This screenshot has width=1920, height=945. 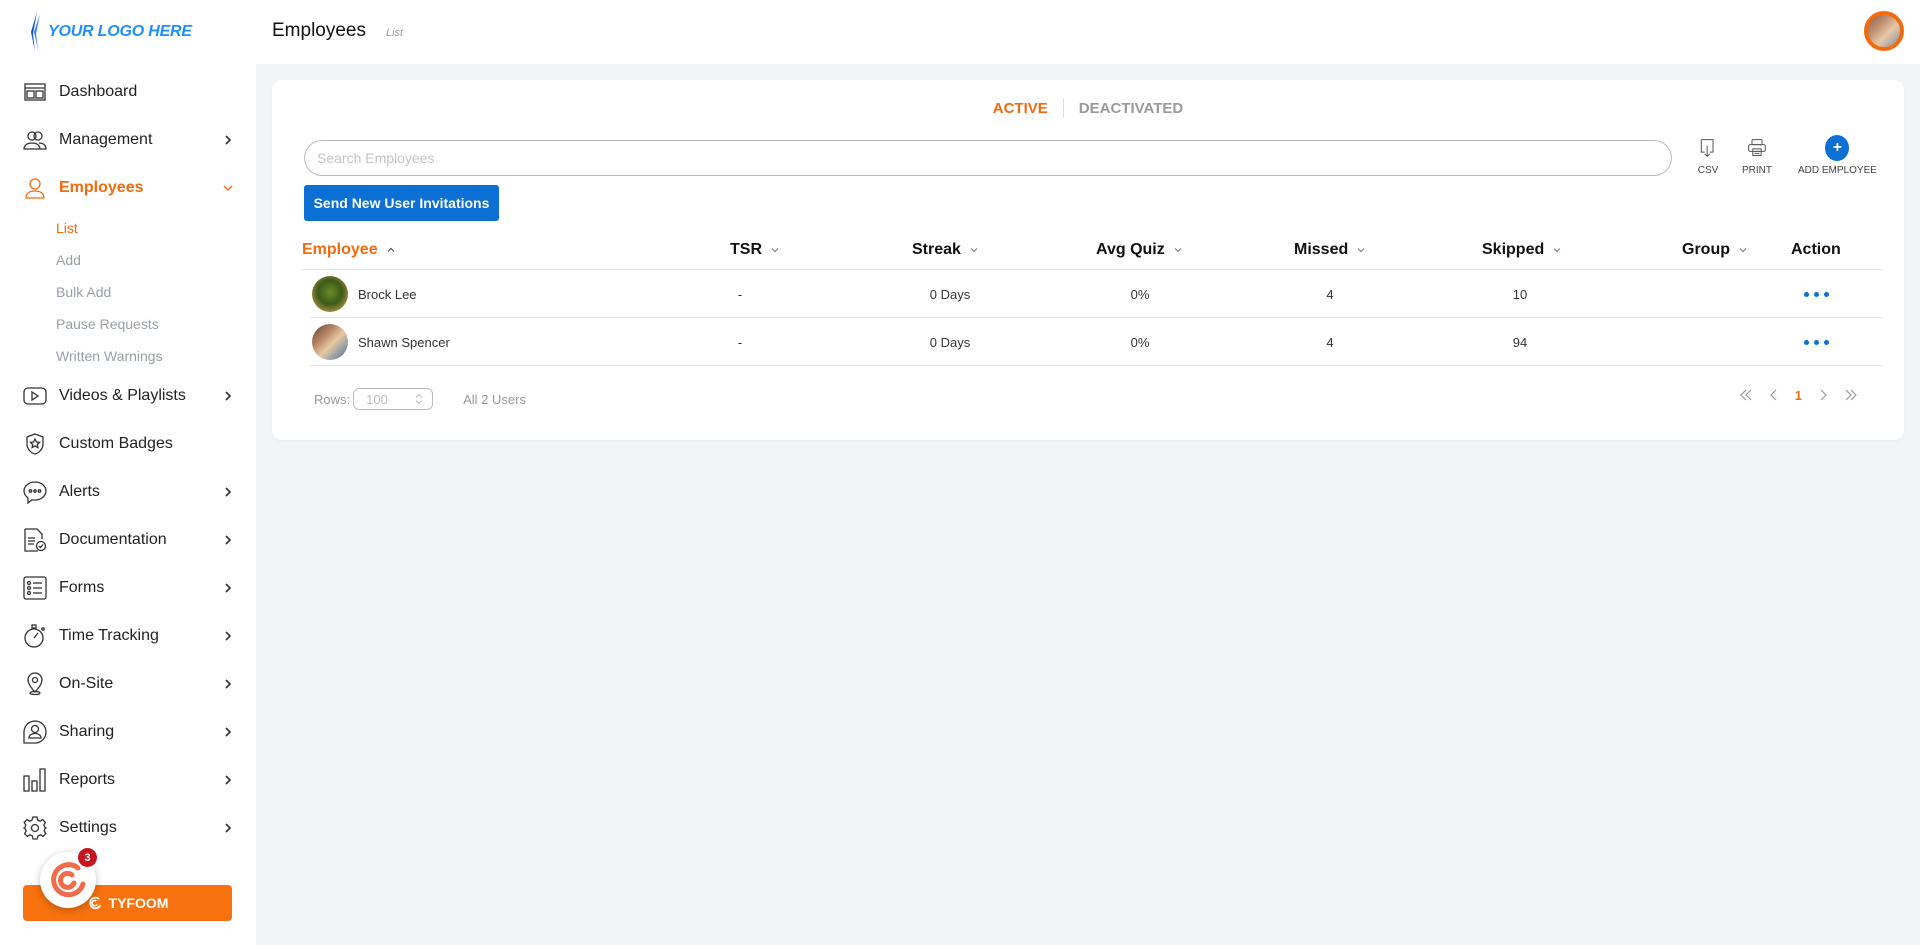 I want to click on sidebar-item-label: Documentation, so click(x=113, y=539).